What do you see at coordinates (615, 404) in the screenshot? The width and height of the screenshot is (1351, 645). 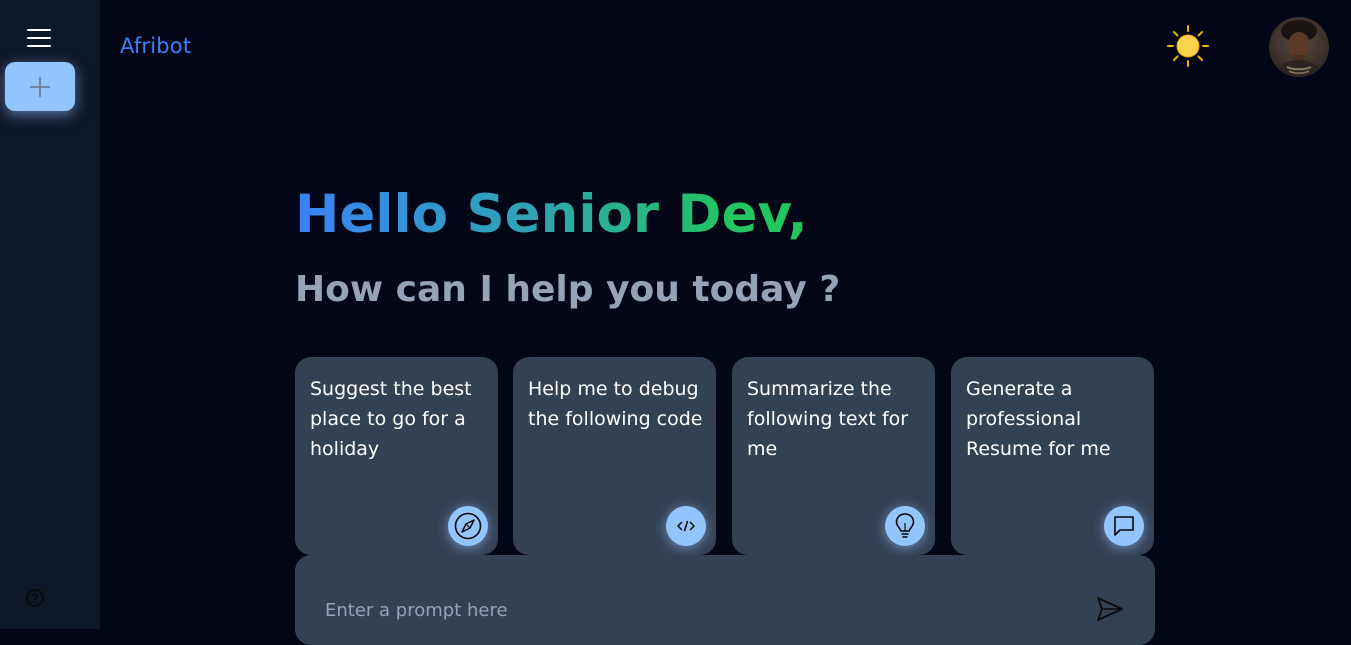 I see `card-text: Help me to debug the following code` at bounding box center [615, 404].